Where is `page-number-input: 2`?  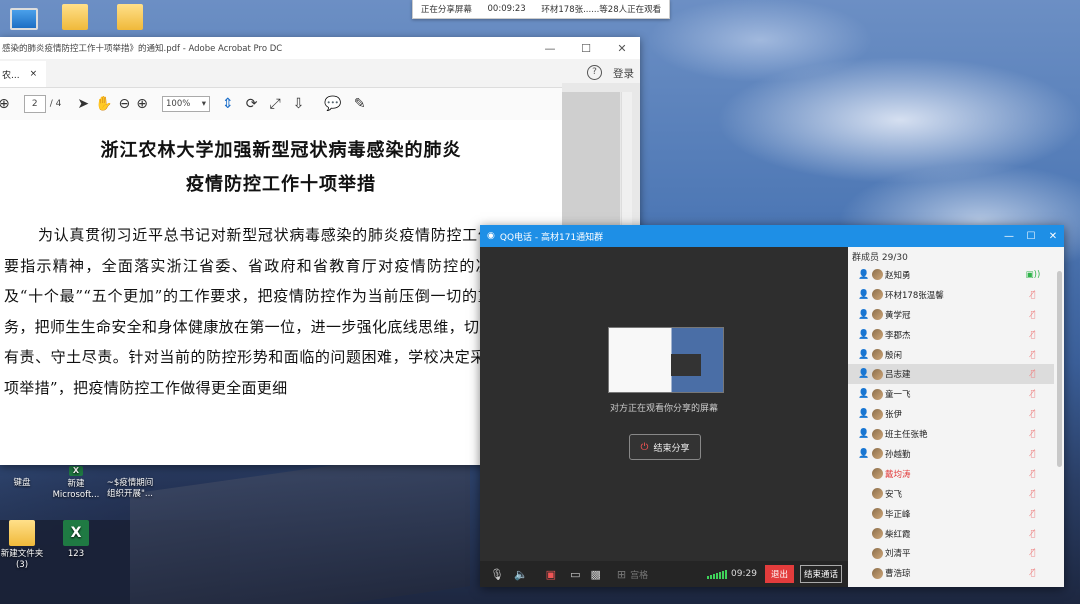
page-number-input: 2 is located at coordinates (34, 104).